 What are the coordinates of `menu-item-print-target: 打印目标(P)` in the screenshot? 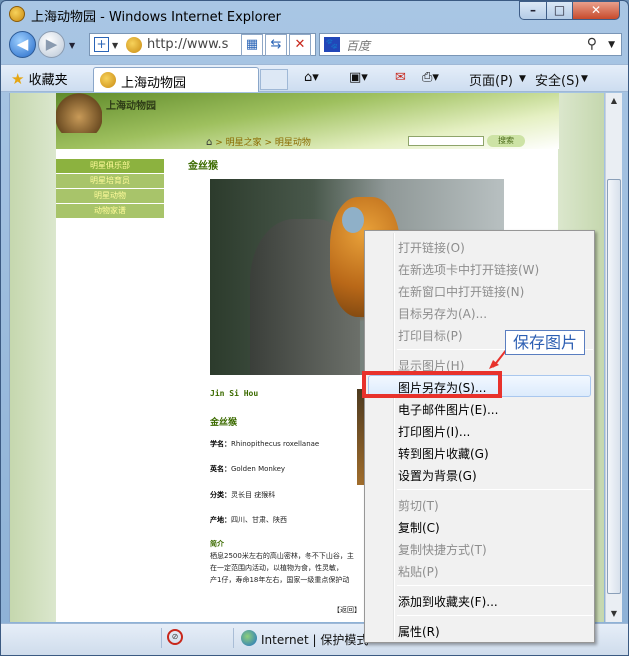 It's located at (430, 335).